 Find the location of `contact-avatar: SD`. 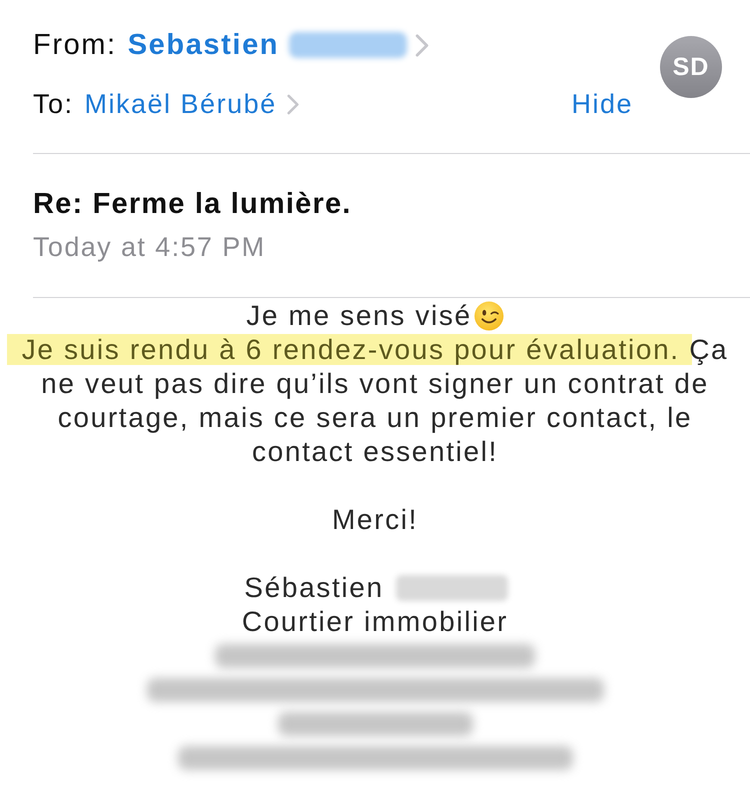

contact-avatar: SD is located at coordinates (691, 67).